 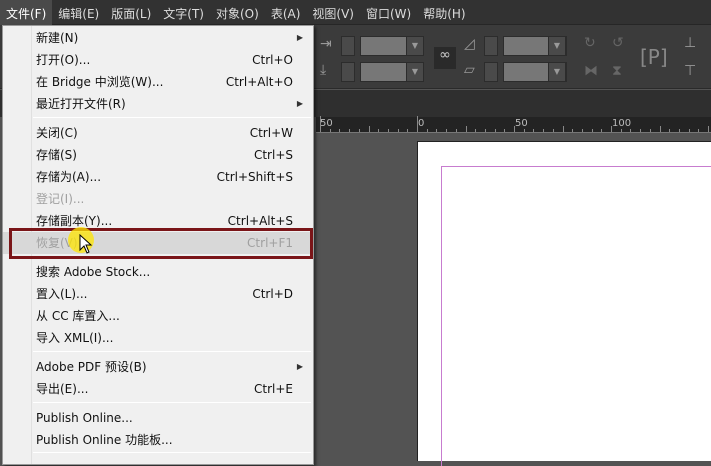 I want to click on menu-item: 最近打开文件(R) ▶, so click(x=158, y=104).